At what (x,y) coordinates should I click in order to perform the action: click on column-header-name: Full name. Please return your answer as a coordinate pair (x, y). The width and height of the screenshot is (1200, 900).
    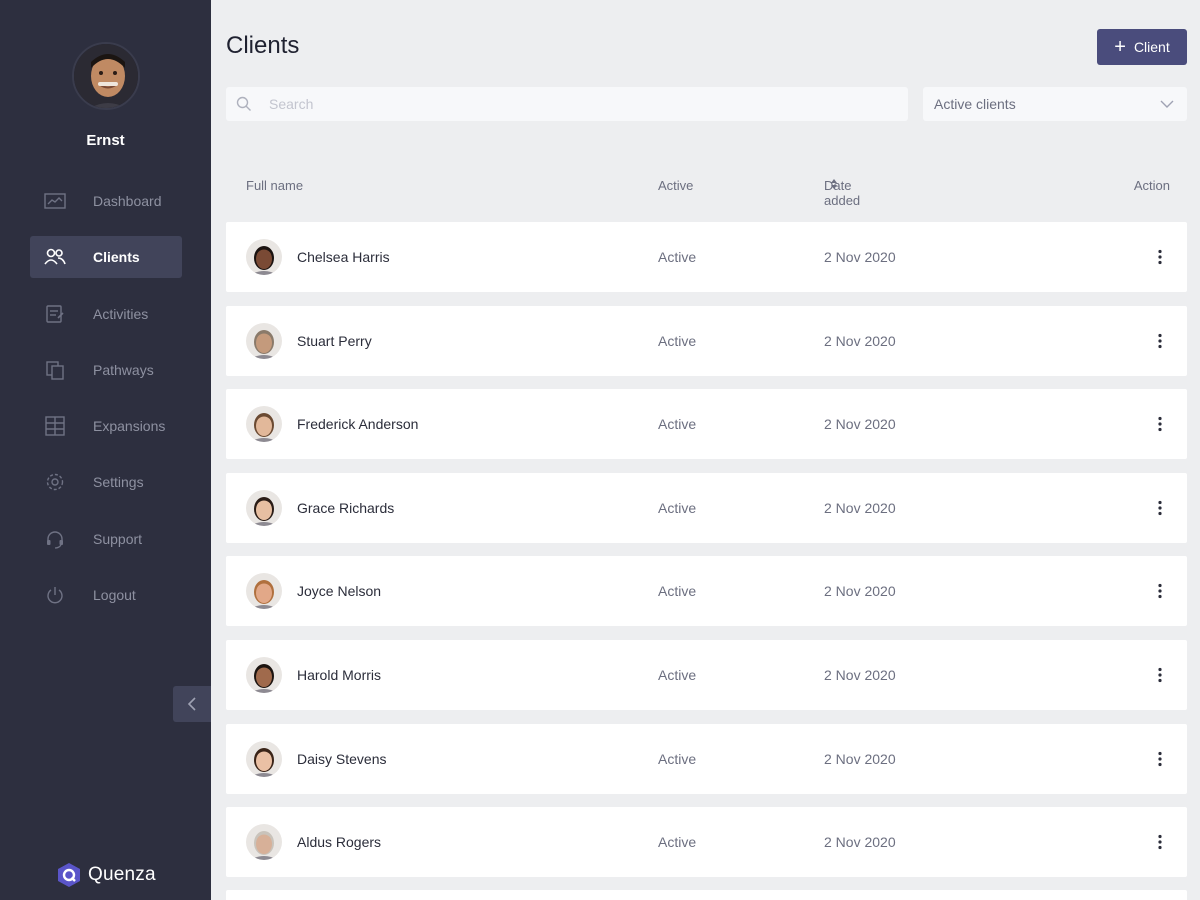
    Looking at the image, I should click on (274, 185).